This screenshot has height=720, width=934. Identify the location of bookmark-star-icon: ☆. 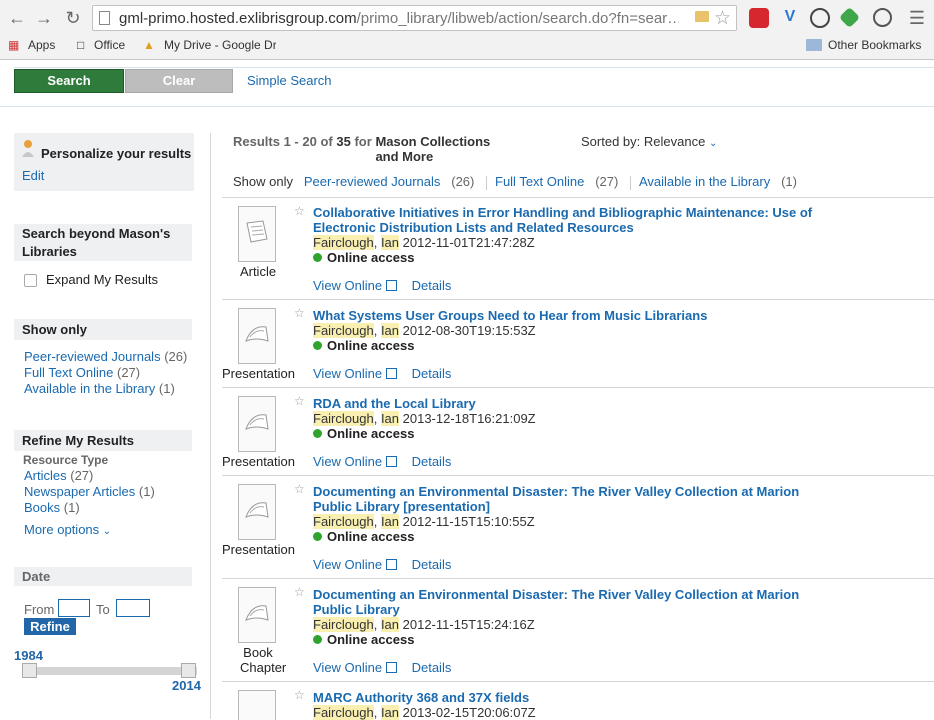
(722, 18).